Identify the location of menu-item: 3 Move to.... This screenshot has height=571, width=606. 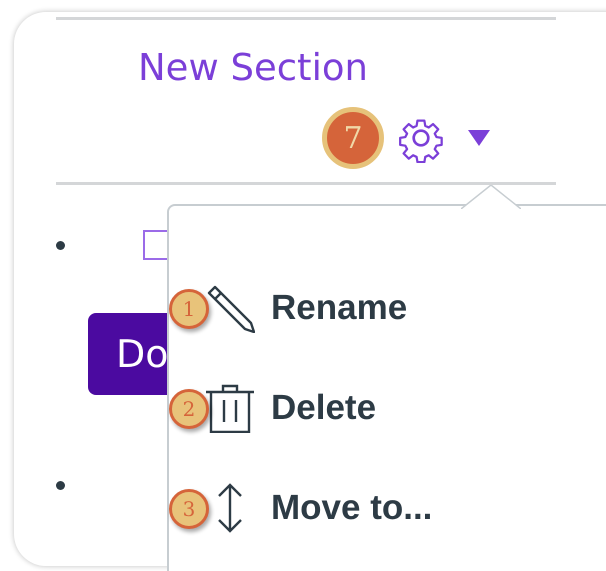
(387, 508).